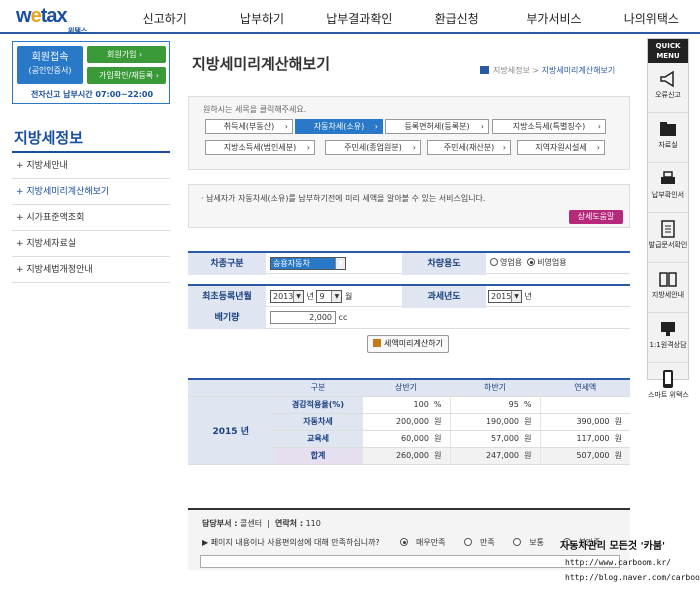 The height and width of the screenshot is (592, 700). I want to click on reg-month-value: 9, so click(322, 296).